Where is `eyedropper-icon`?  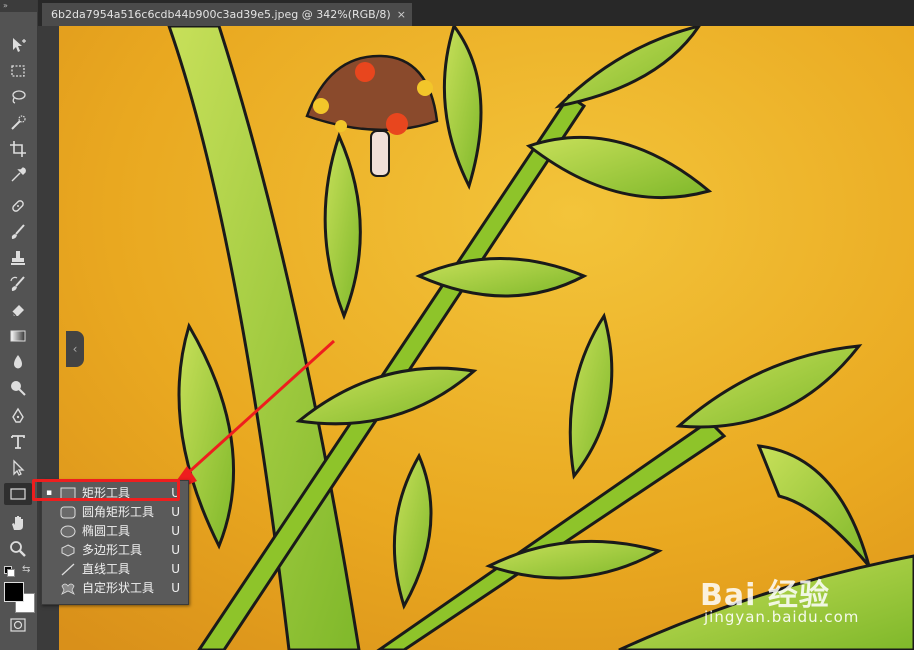 eyedropper-icon is located at coordinates (18, 174).